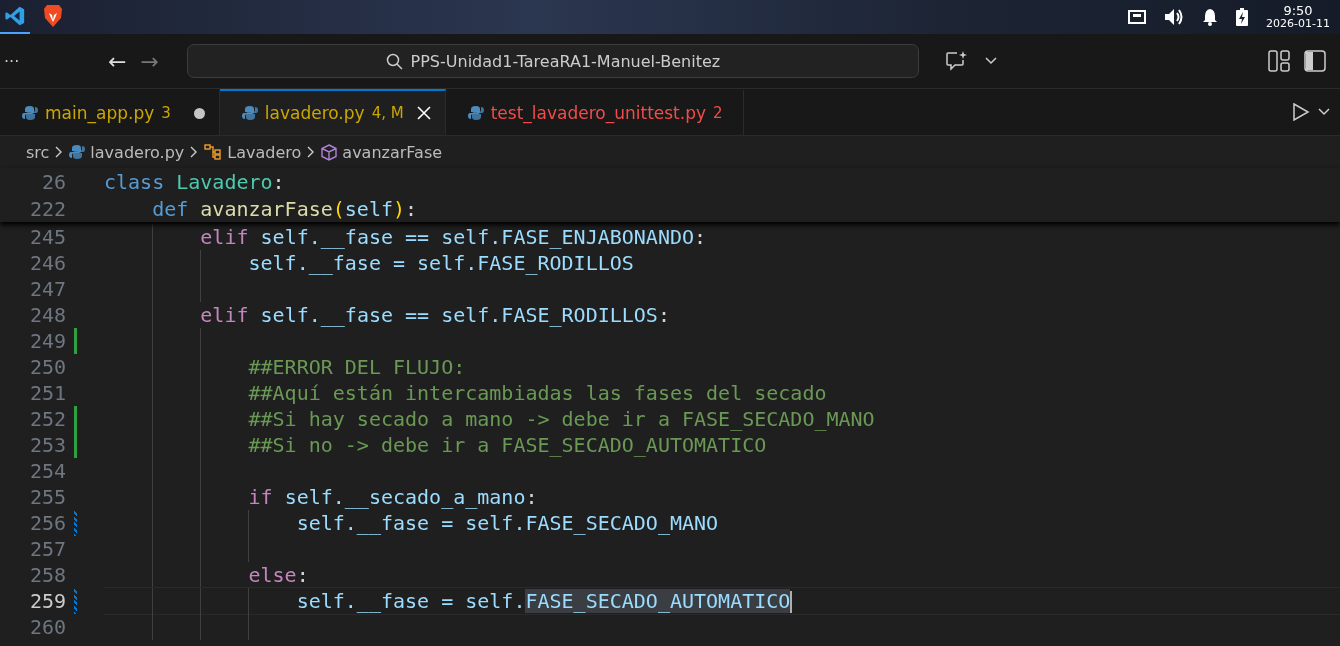 This screenshot has width=1340, height=646. I want to click on code-line: ##Aquí están intercambiadas las fases del secado, so click(537, 393).